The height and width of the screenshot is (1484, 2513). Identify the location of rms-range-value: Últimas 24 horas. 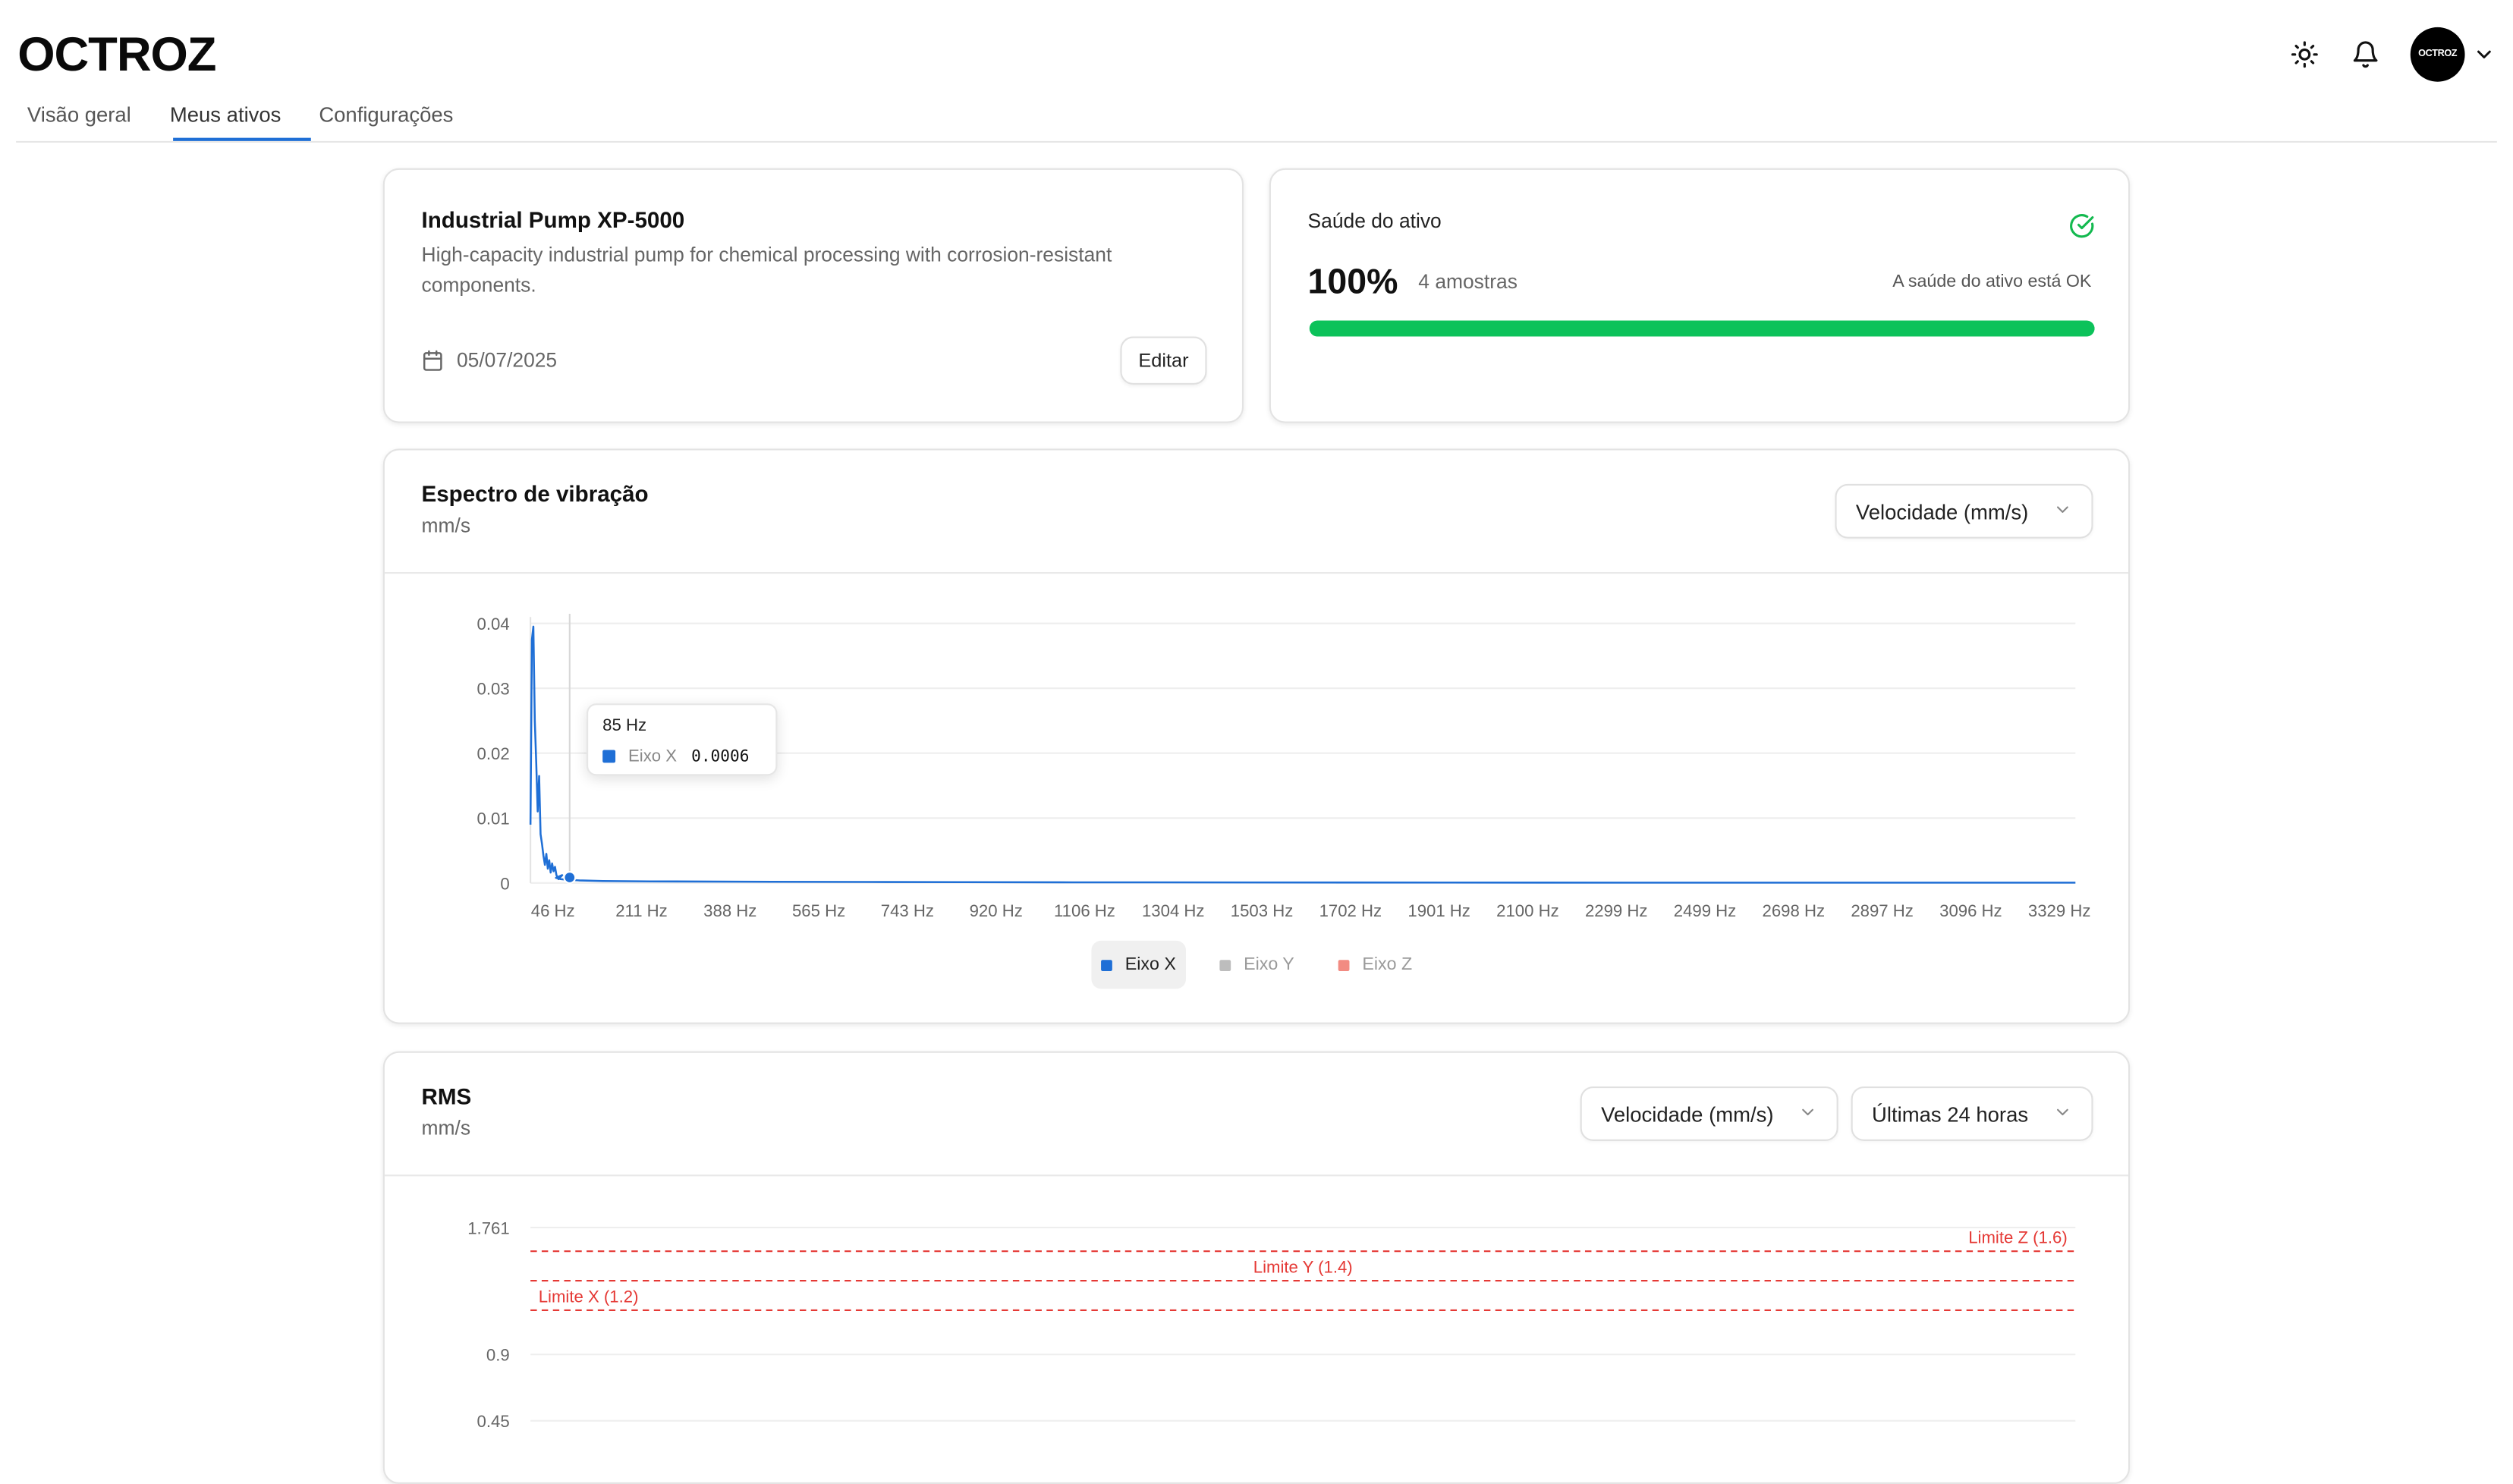
(1950, 1114).